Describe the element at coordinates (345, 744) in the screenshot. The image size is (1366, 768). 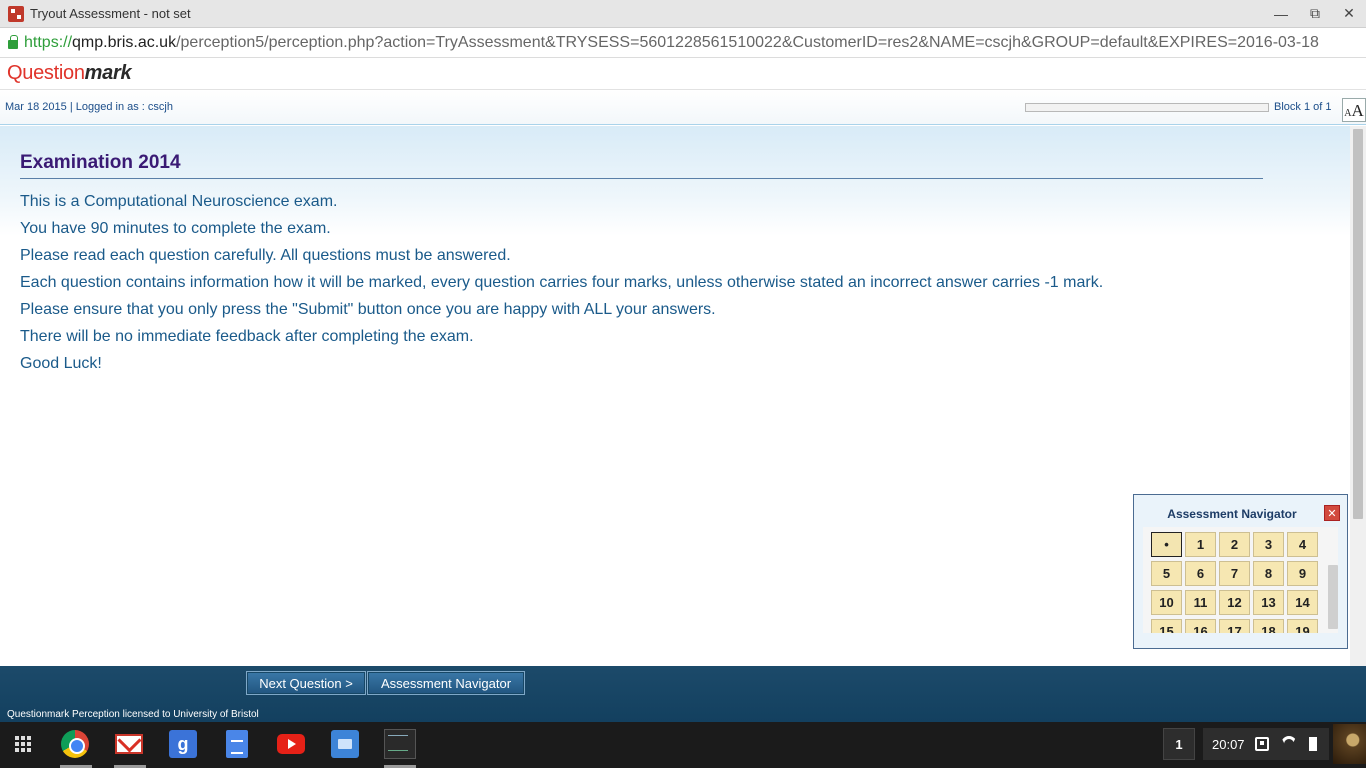
I see `files-icon` at that location.